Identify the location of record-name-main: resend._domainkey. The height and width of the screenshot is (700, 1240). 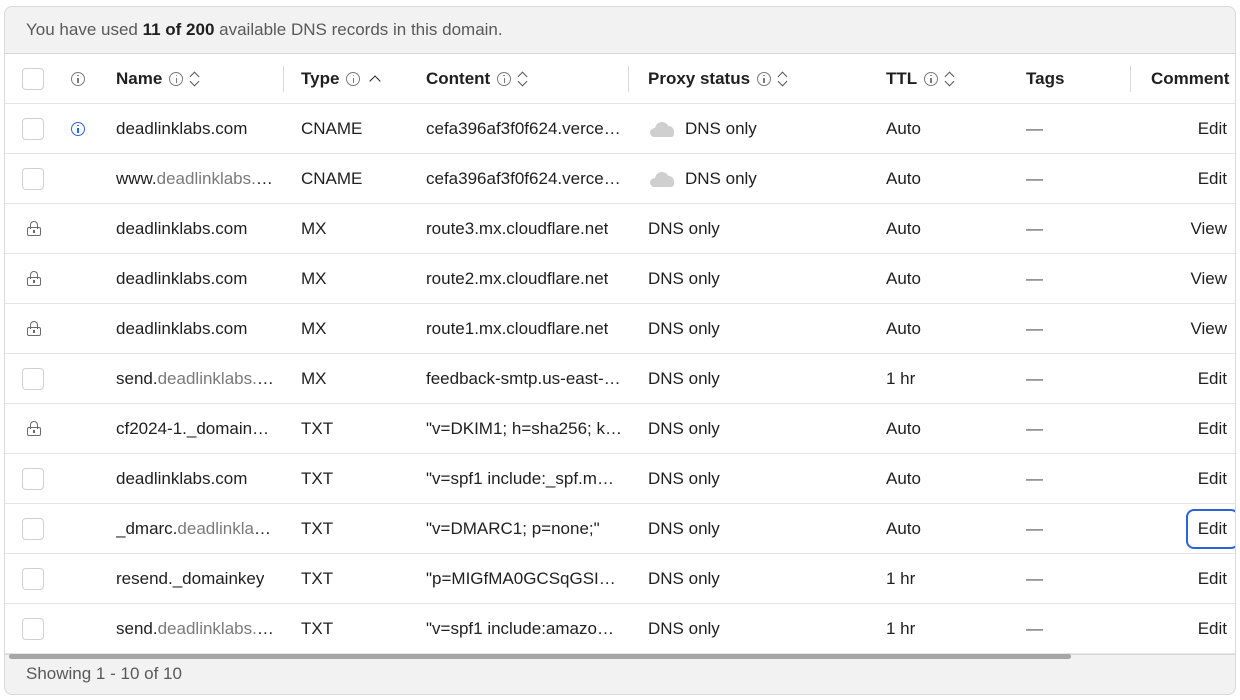
(190, 578).